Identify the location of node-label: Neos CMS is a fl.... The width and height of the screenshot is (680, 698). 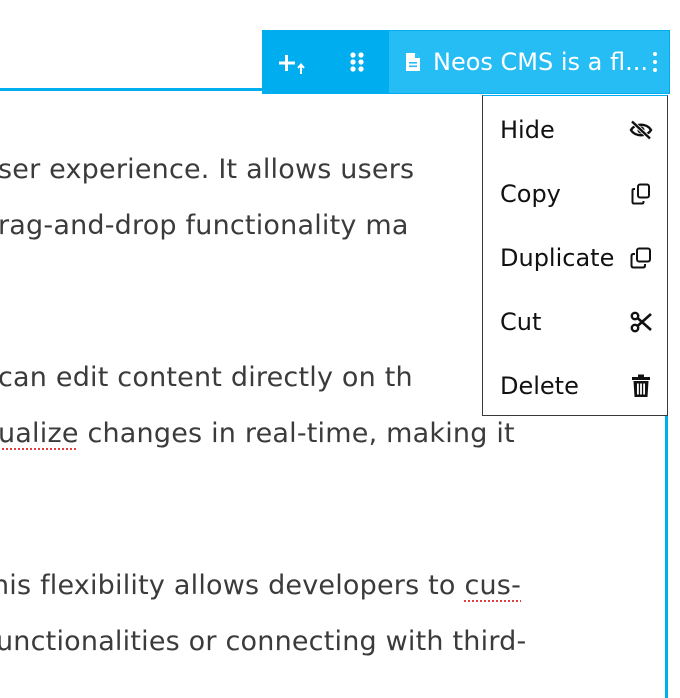
(541, 62).